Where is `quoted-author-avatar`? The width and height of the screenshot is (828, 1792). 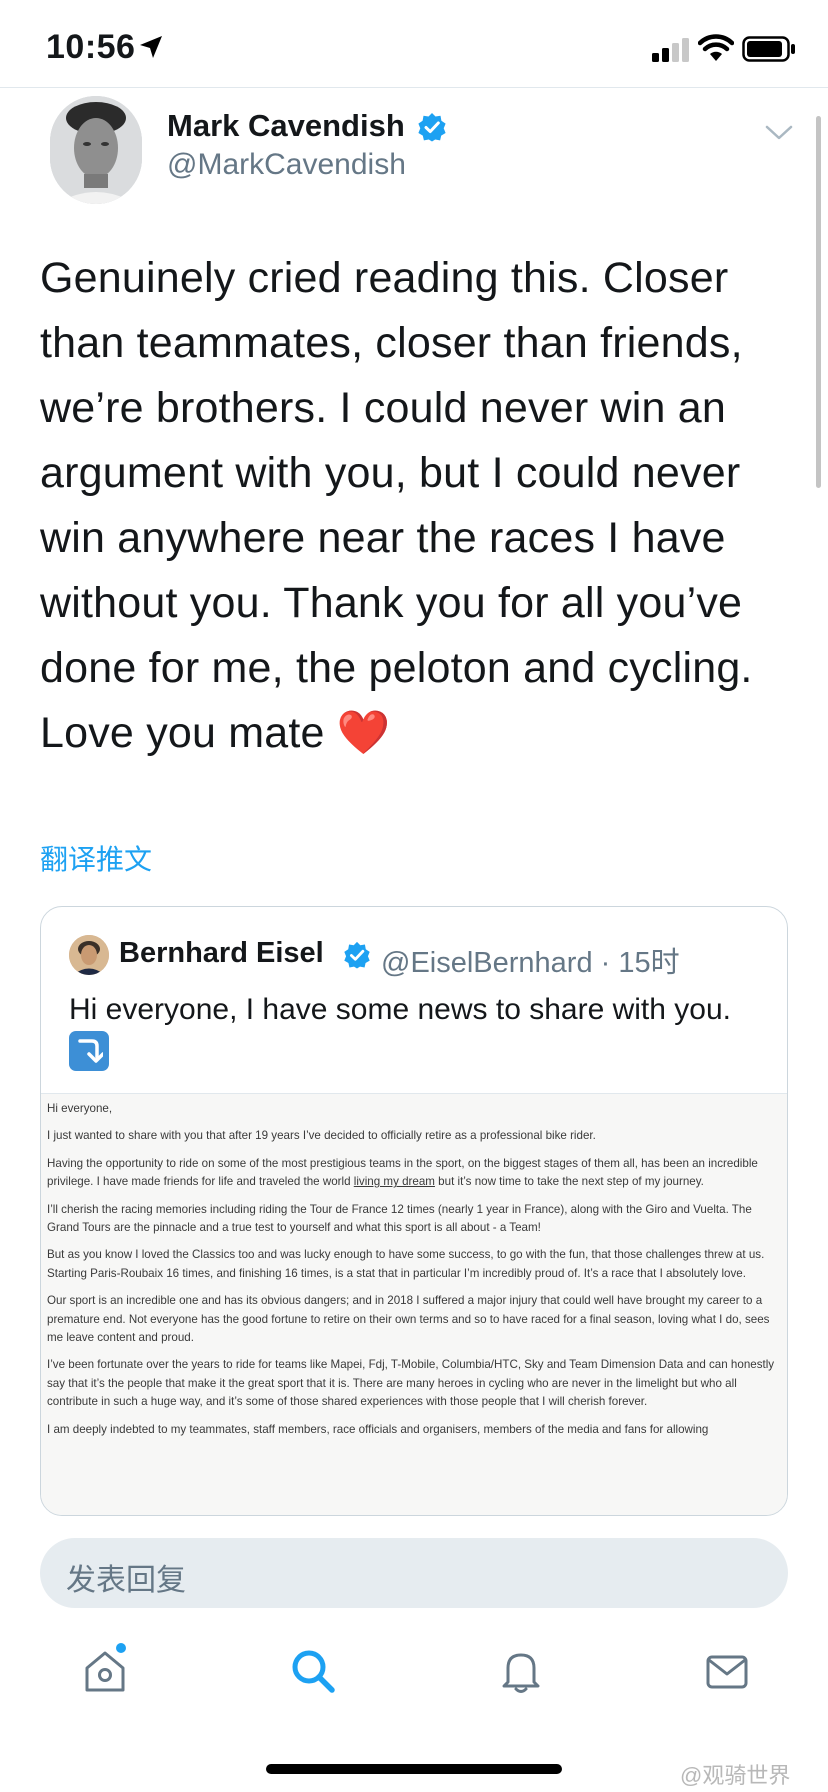 quoted-author-avatar is located at coordinates (89, 955).